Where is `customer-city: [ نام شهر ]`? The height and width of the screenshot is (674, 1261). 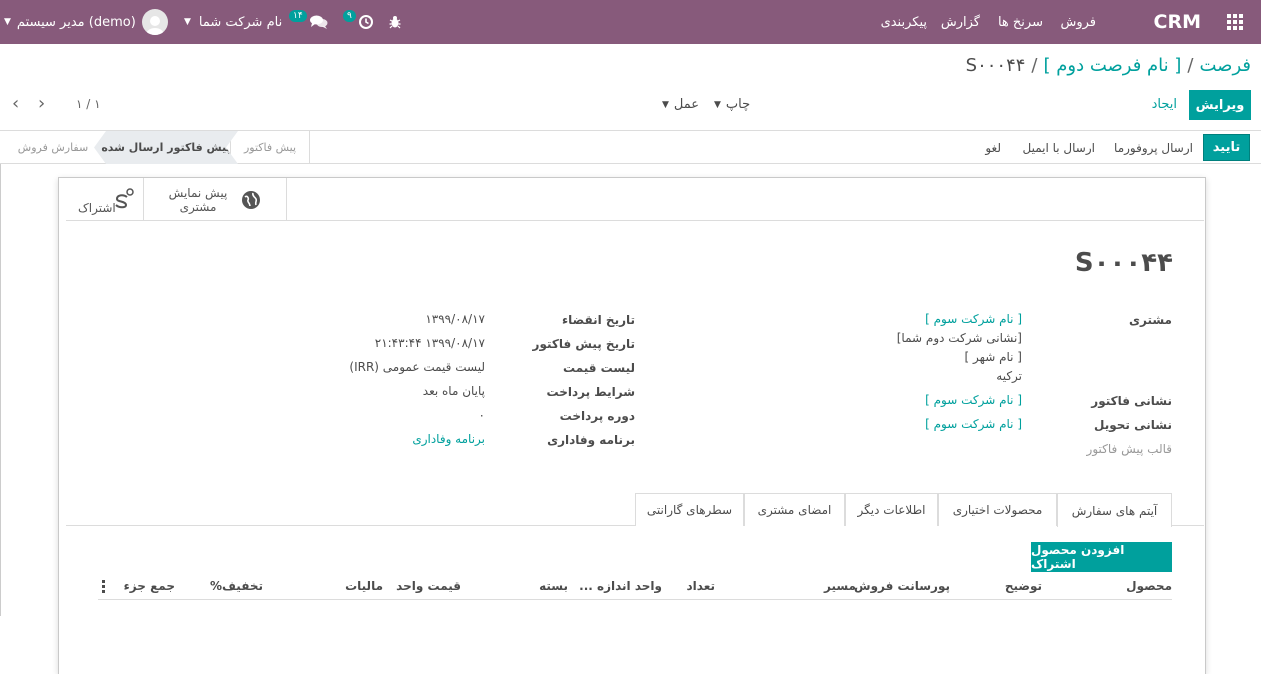
customer-city: [ نام شهر ] is located at coordinates (993, 357).